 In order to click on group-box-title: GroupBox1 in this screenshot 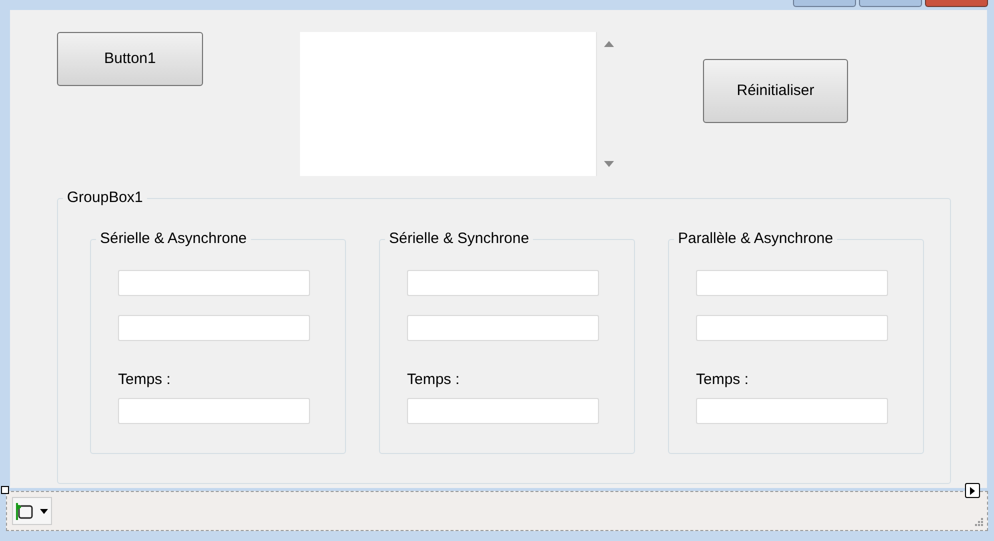, I will do `click(105, 198)`.